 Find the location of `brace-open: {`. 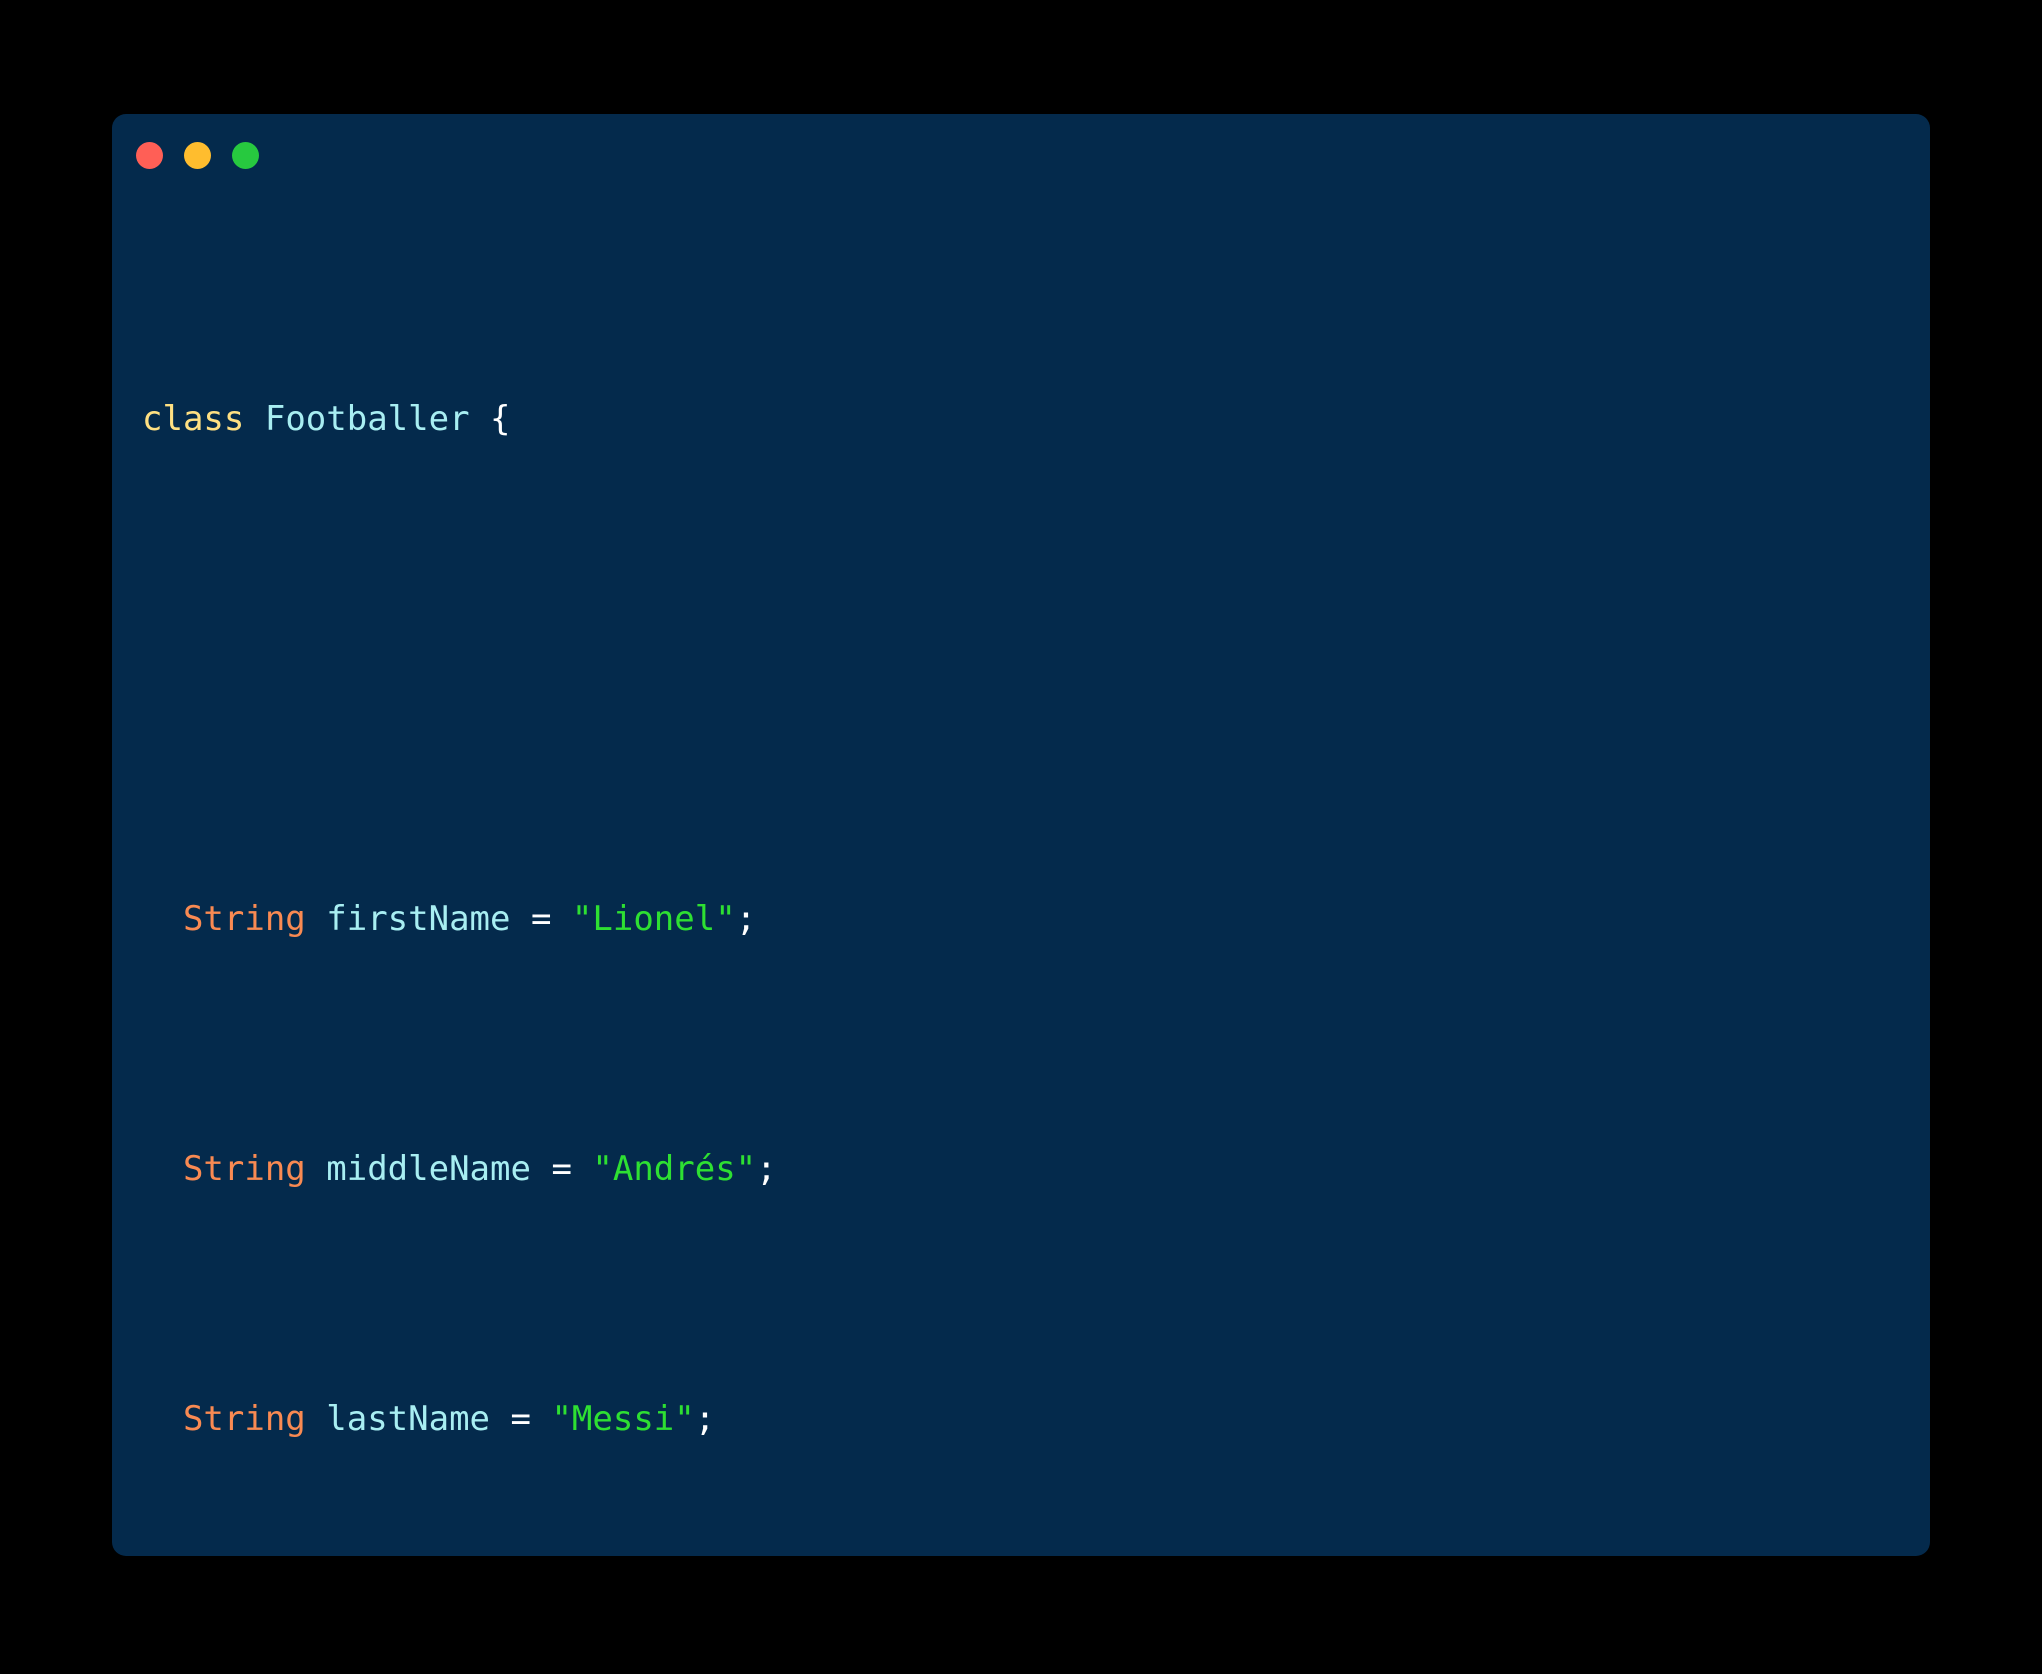

brace-open: { is located at coordinates (500, 419).